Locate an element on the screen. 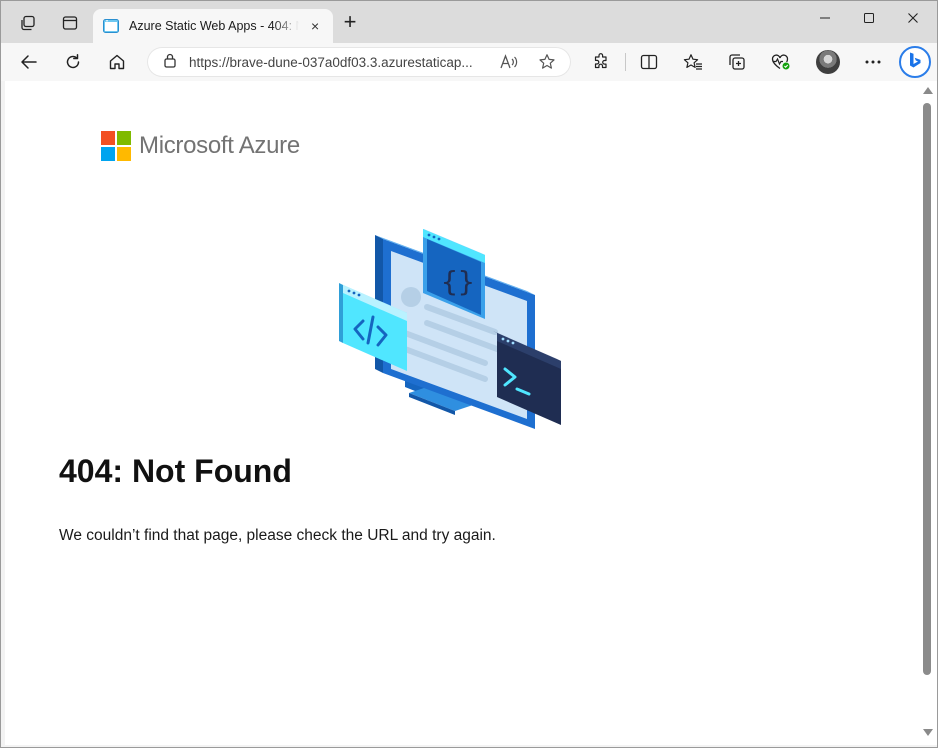  split-screen-icon is located at coordinates (649, 62).